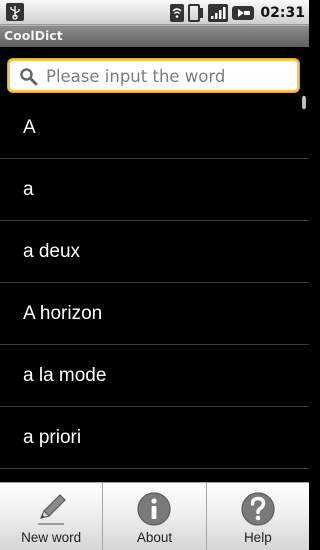 Image resolution: width=320 pixels, height=550 pixels. I want to click on search-icon, so click(29, 77).